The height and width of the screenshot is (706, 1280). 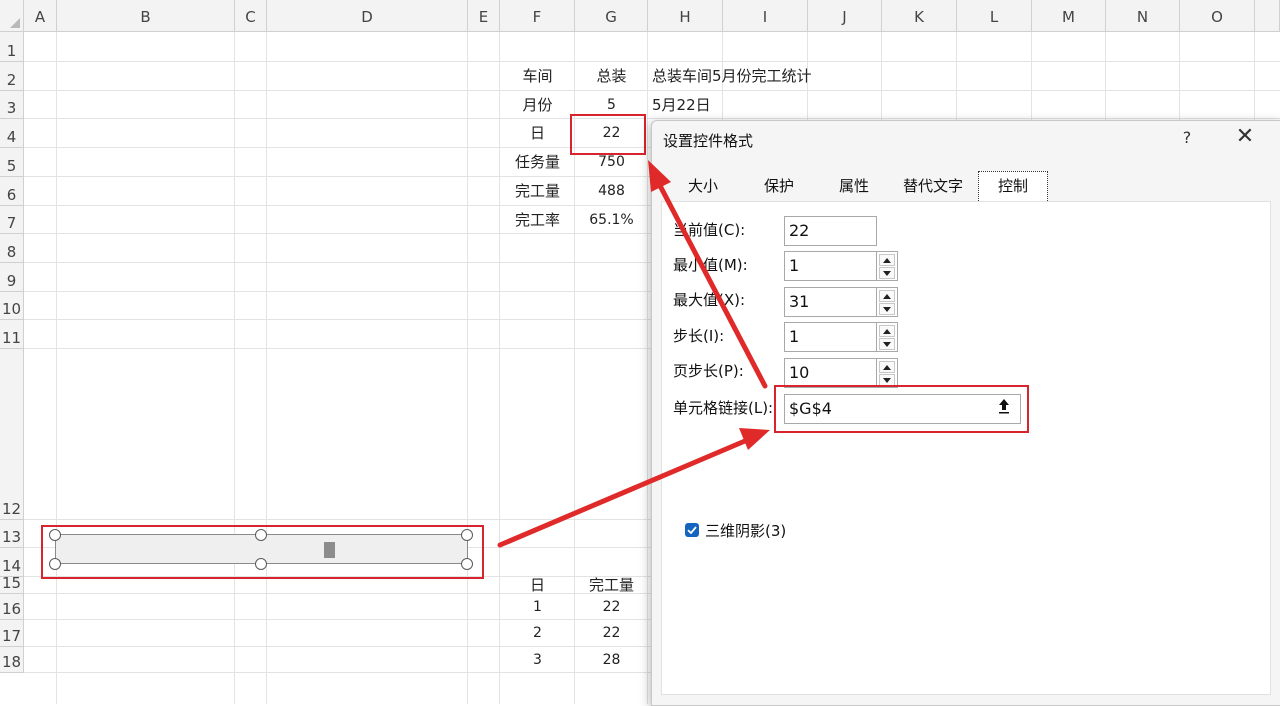 I want to click on step-spinner, so click(x=887, y=337).